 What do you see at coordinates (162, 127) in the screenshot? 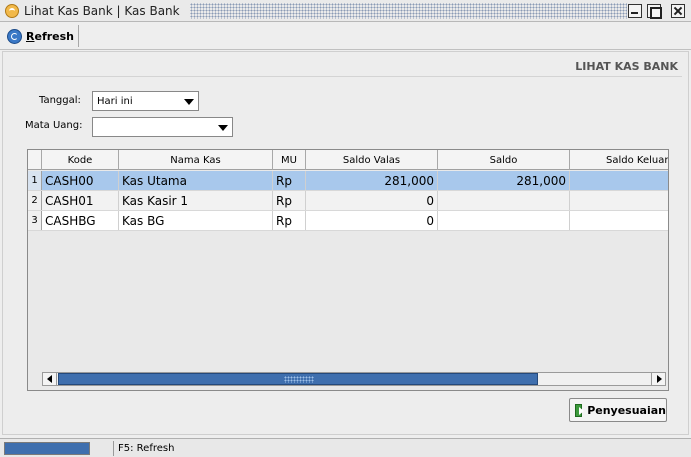
I see `mata-uang-select` at bounding box center [162, 127].